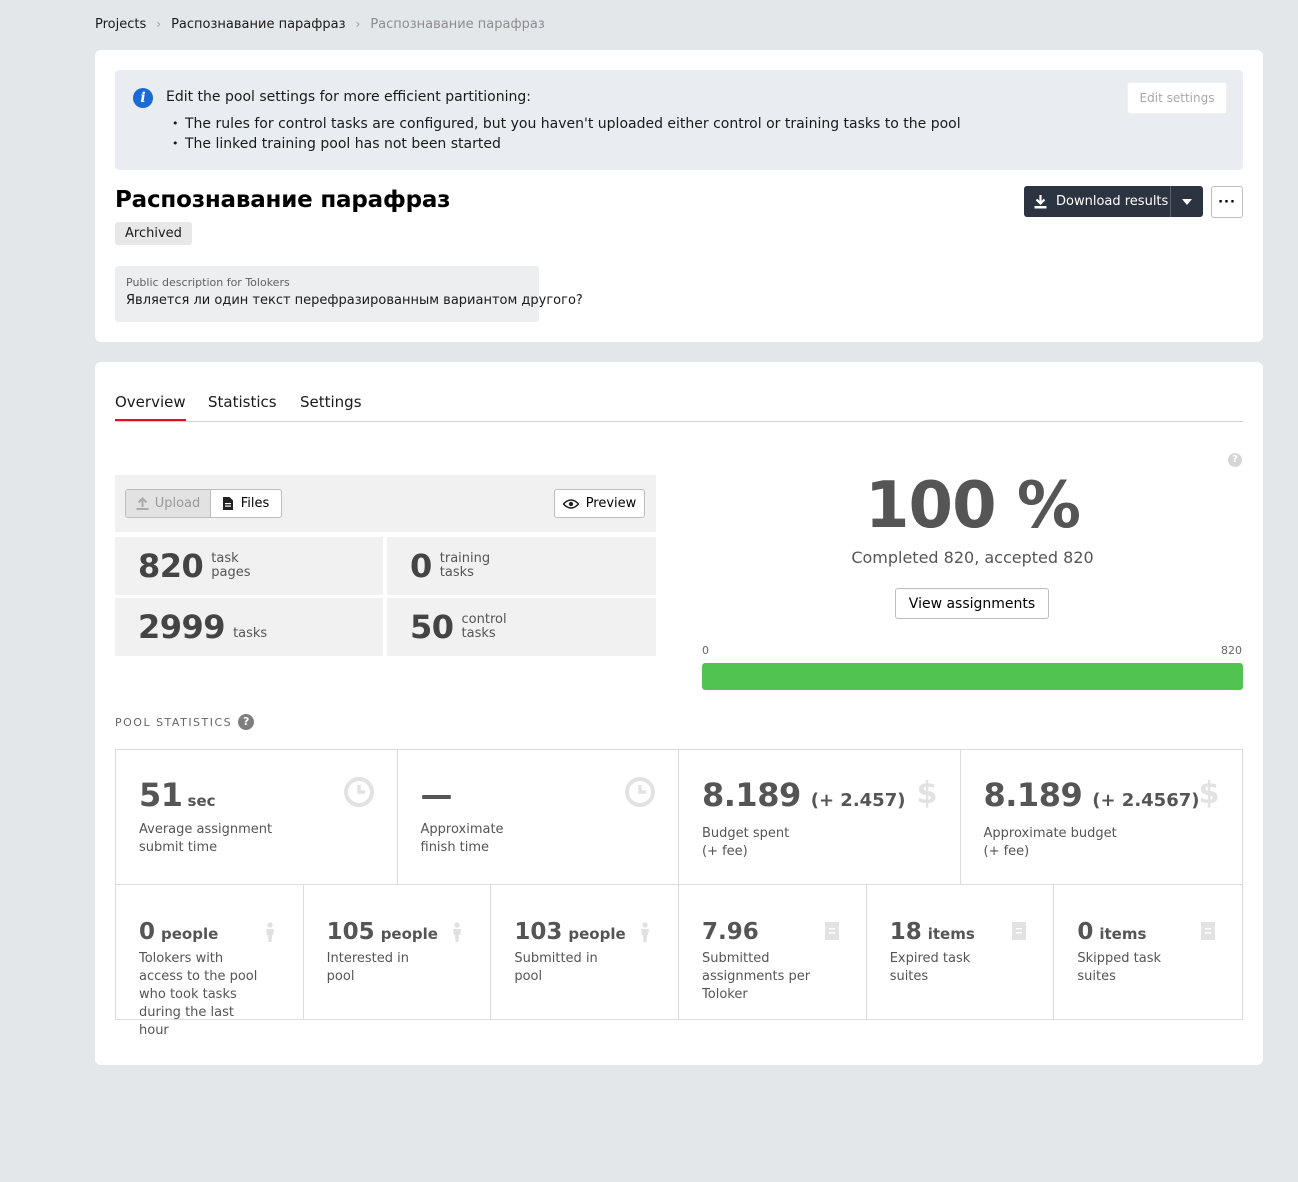 The image size is (1298, 1182). What do you see at coordinates (972, 557) in the screenshot?
I see `completion-summary: Completed 820, accepted 820` at bounding box center [972, 557].